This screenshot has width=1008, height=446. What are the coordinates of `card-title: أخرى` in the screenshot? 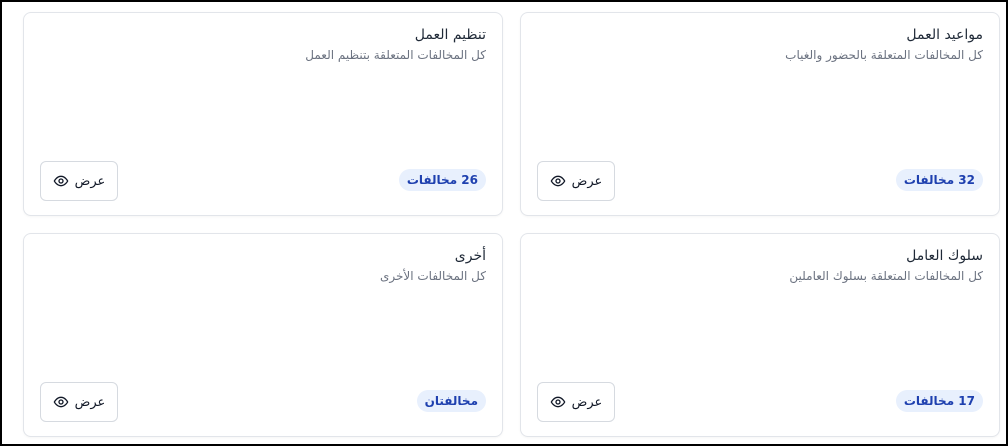 It's located at (470, 256).